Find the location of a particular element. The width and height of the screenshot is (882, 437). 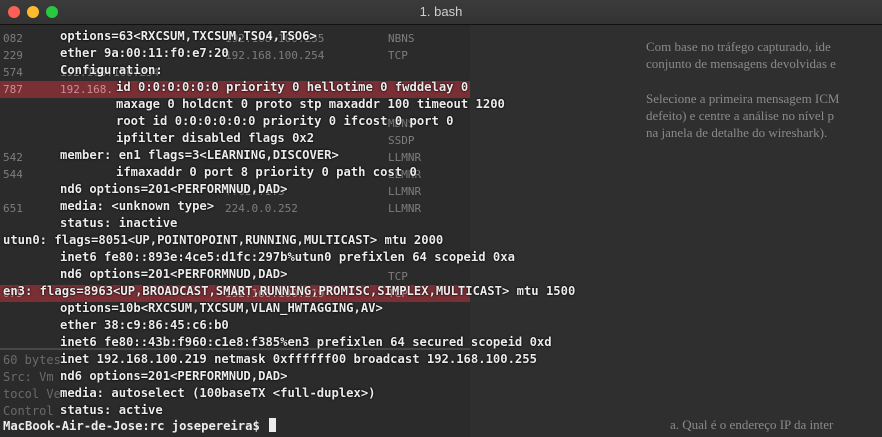

document-line: Com base no tráfego capturado, ide is located at coordinates (738, 46).